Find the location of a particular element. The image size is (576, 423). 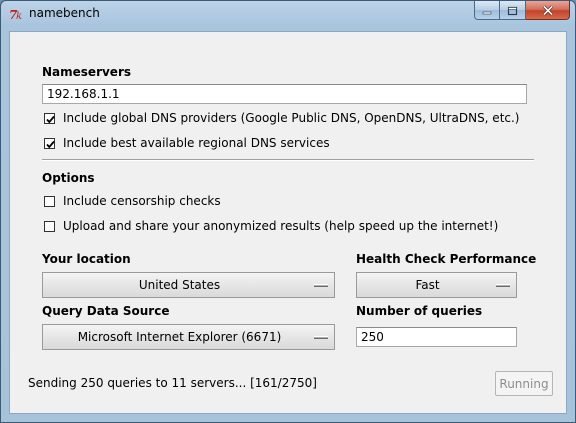

censorship-label: Include censorship checks is located at coordinates (142, 201).